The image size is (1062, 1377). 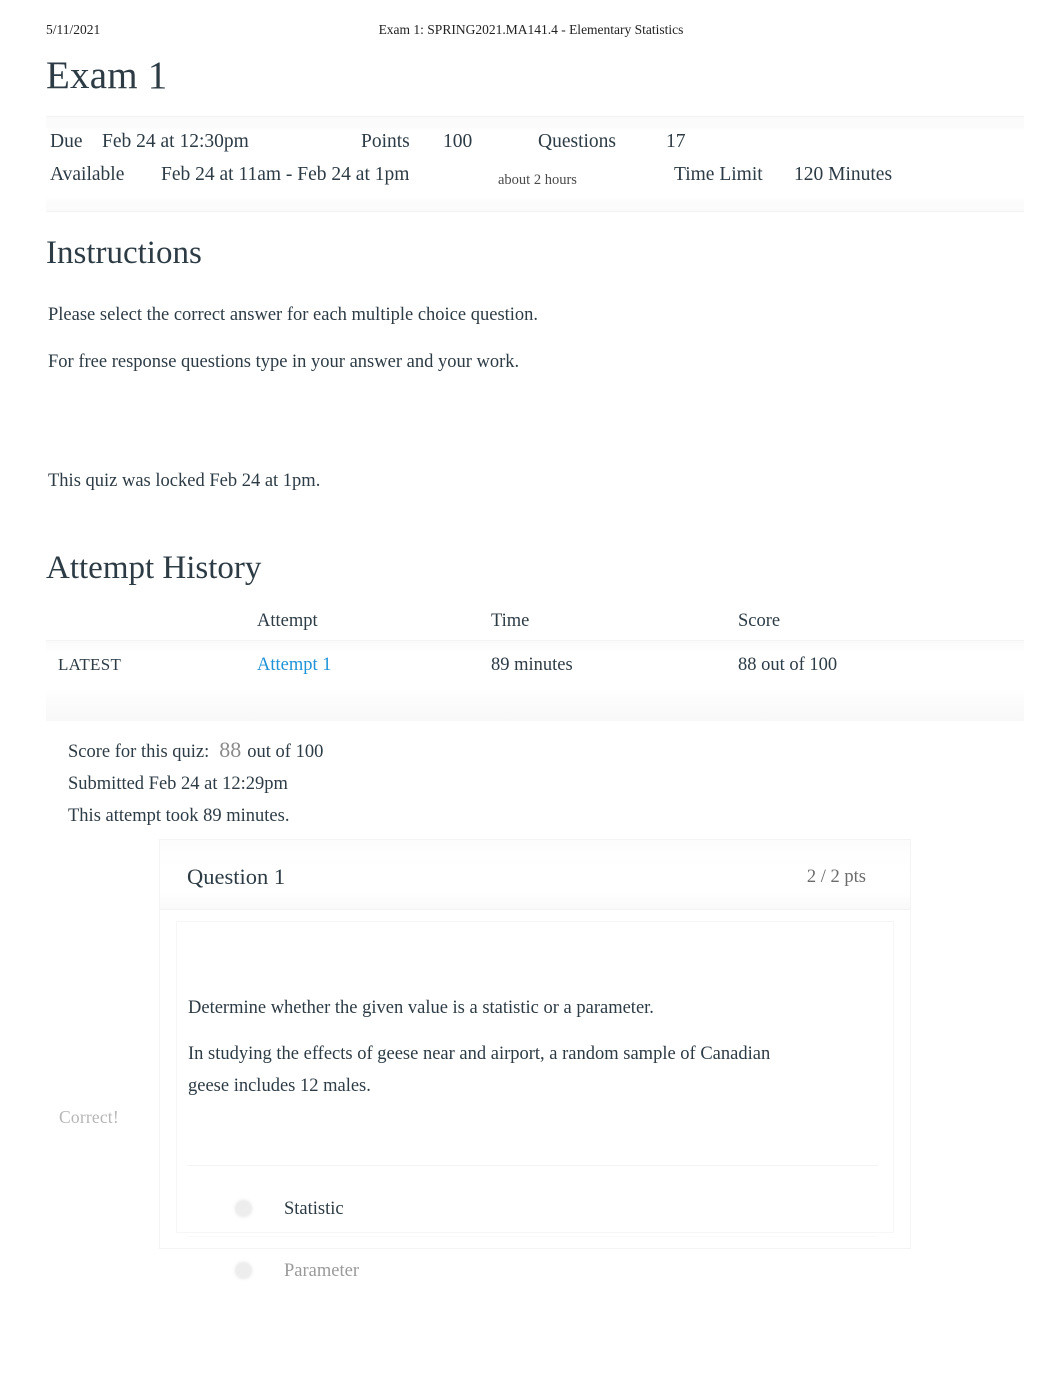 What do you see at coordinates (285, 752) in the screenshot?
I see `score-out-of: out of 100` at bounding box center [285, 752].